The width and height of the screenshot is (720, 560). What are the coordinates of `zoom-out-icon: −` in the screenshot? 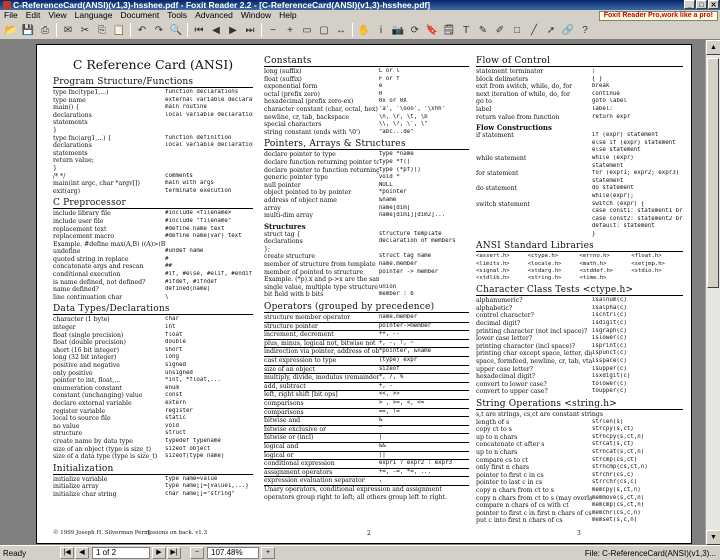 It's located at (273, 30).